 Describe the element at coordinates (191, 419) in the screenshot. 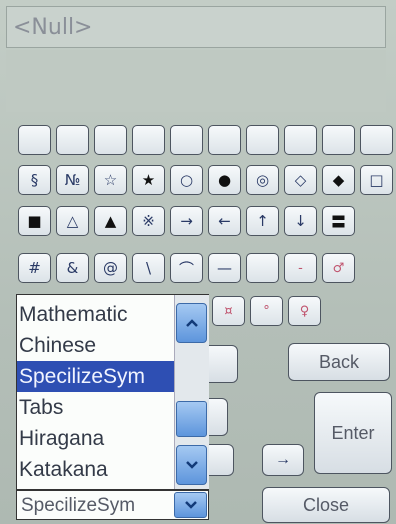

I see `scroll-thumb` at that location.